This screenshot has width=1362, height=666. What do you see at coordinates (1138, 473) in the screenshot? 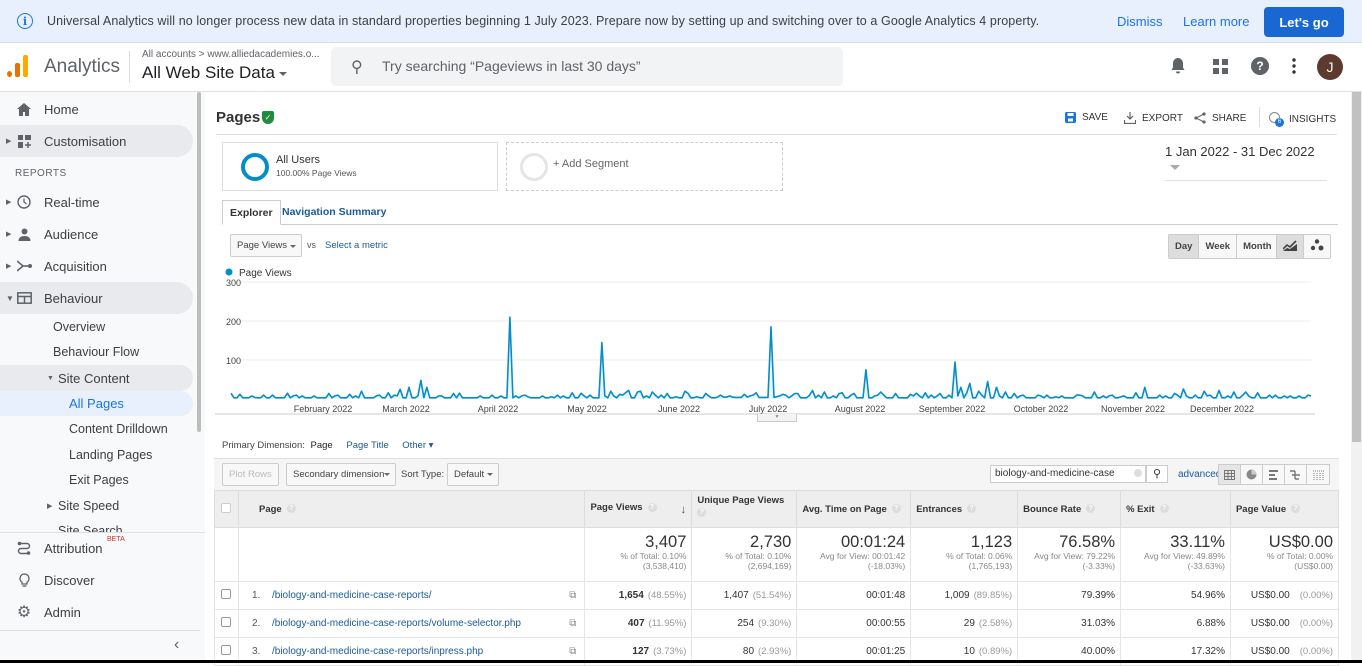
I see `clear-filter-icon` at bounding box center [1138, 473].